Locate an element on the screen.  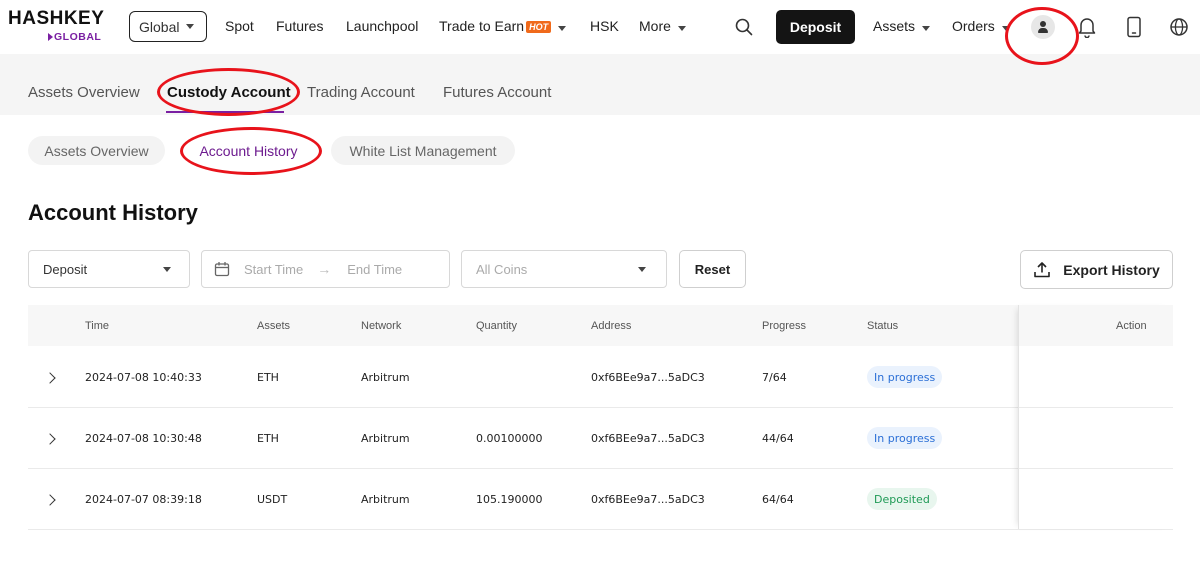
record-type-value: Deposit is located at coordinates (65, 269).